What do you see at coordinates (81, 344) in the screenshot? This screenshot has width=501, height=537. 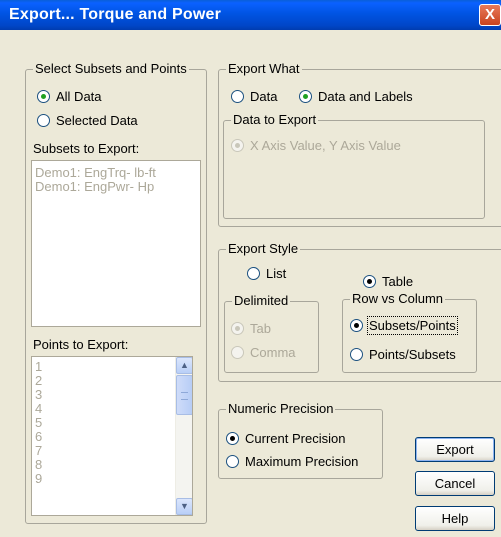 I see `points-to-export-label: Points to Export:` at bounding box center [81, 344].